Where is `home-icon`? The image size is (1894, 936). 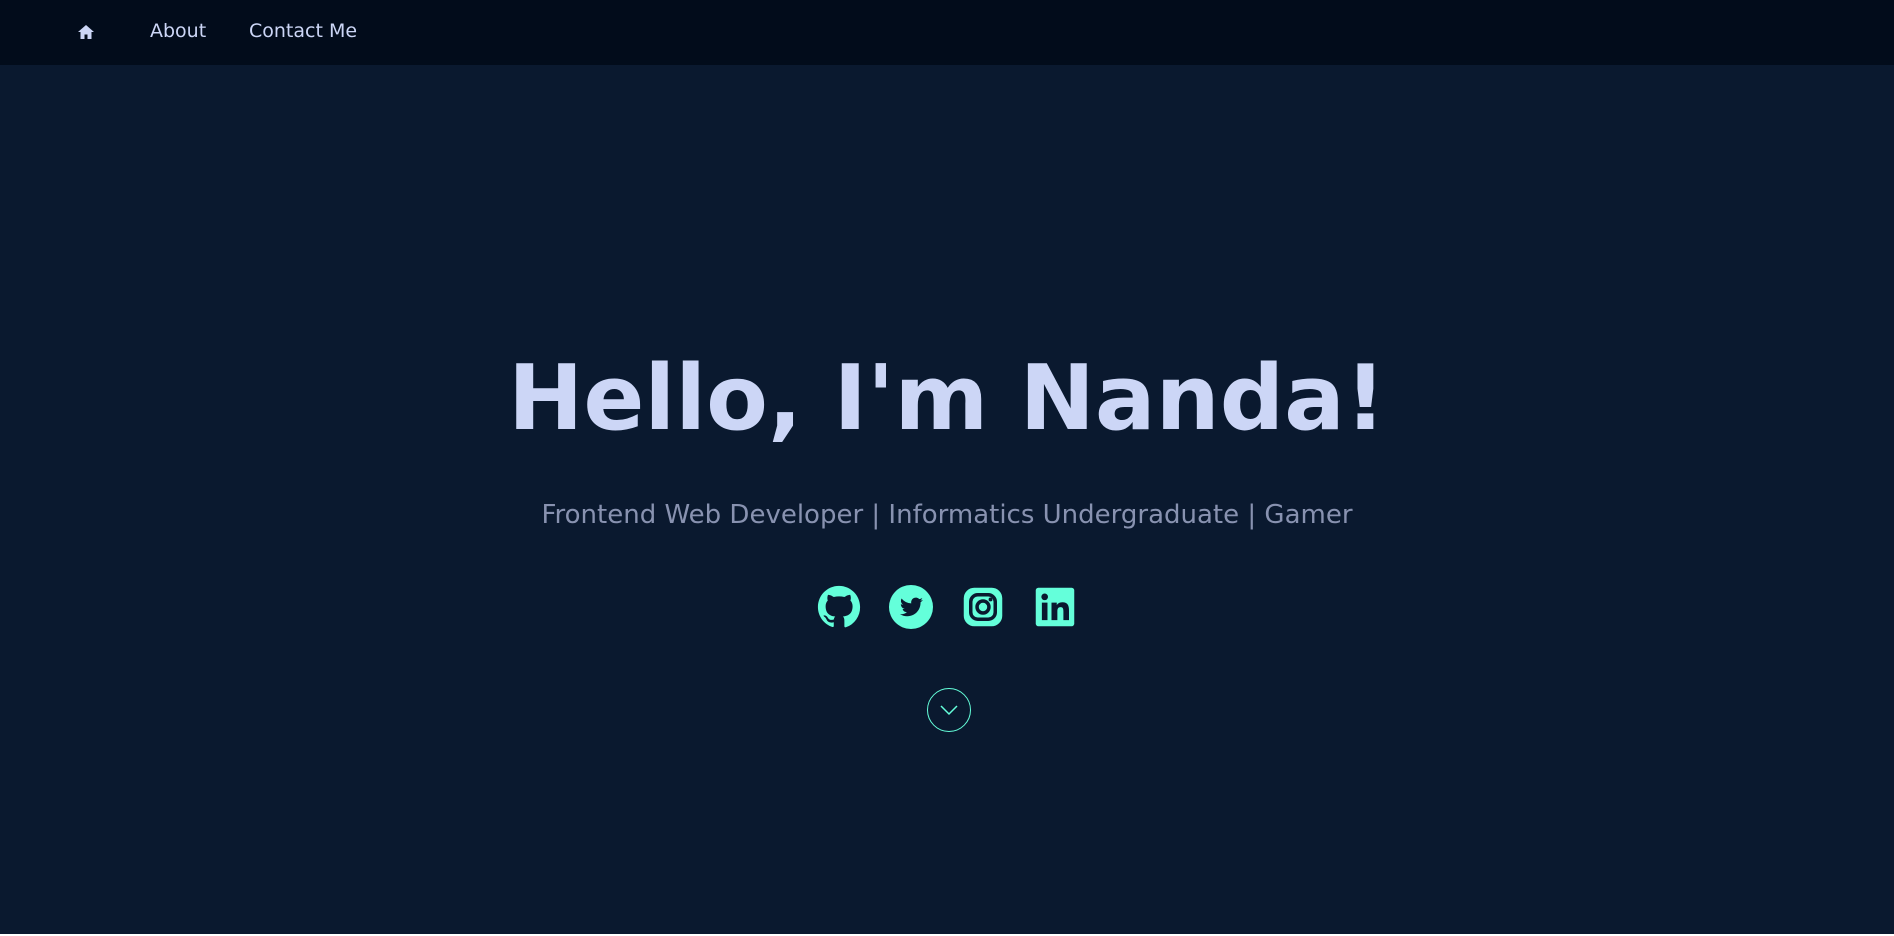 home-icon is located at coordinates (86, 32).